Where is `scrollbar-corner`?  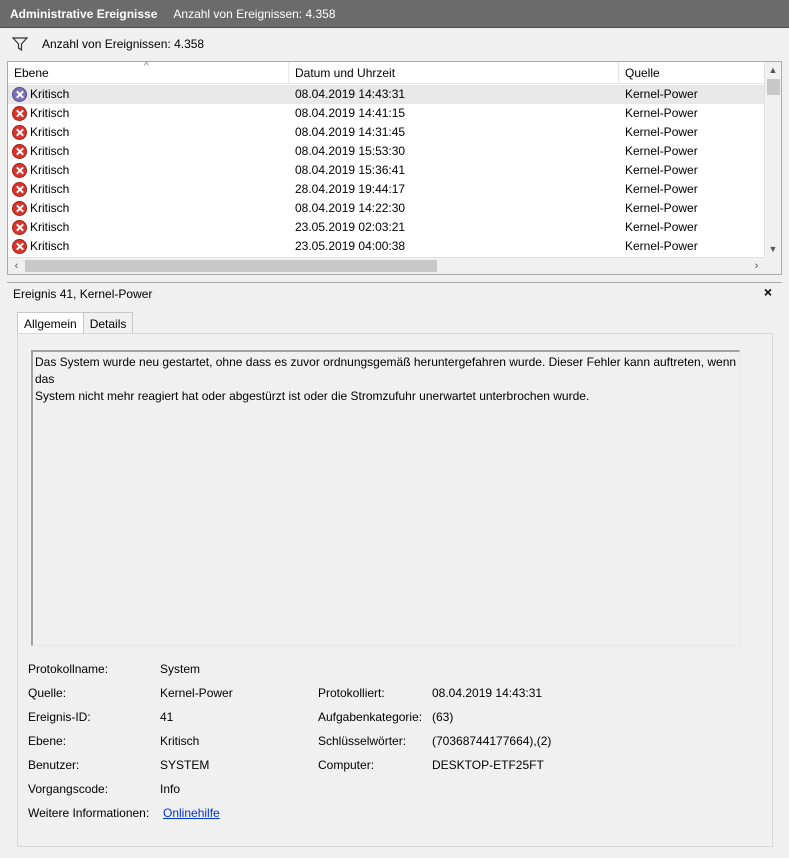 scrollbar-corner is located at coordinates (772, 265).